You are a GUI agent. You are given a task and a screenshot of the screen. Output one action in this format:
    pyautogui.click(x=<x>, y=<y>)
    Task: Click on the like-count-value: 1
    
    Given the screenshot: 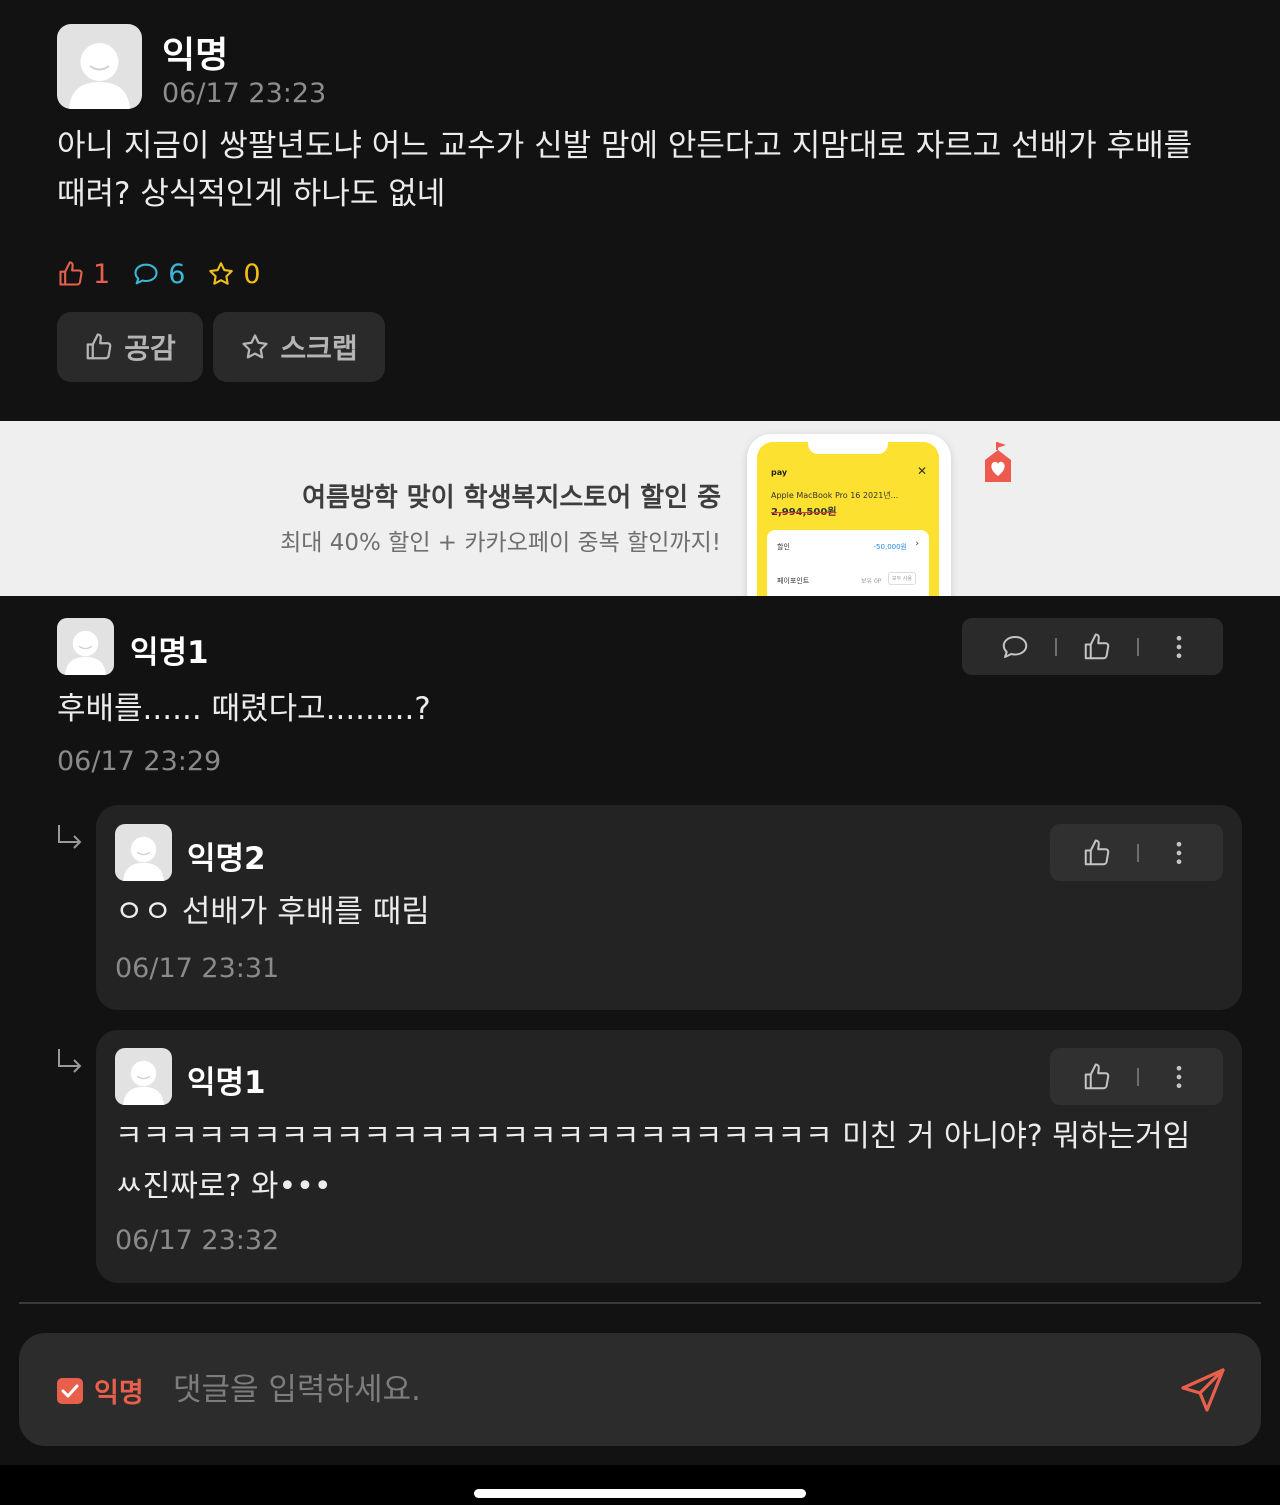 What is the action you would take?
    pyautogui.click(x=102, y=274)
    